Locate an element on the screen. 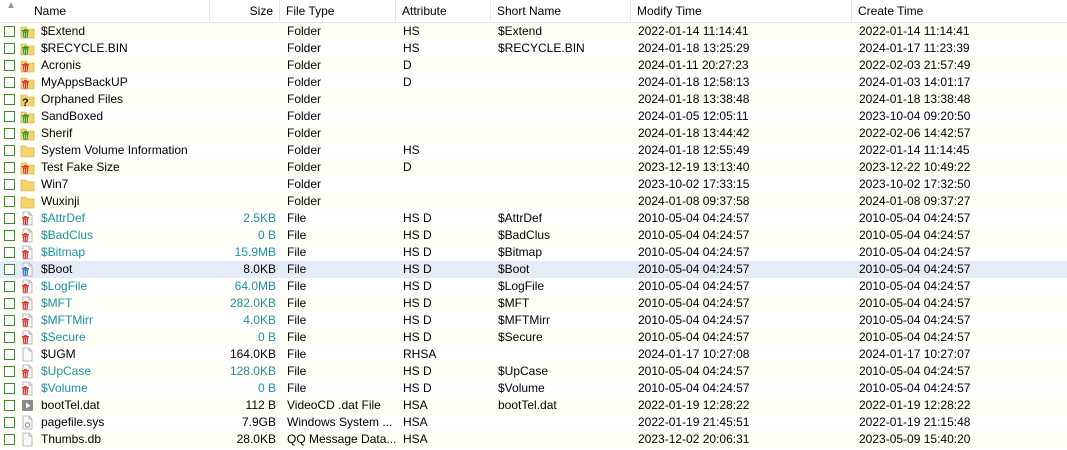 This screenshot has height=450, width=1067. column-header-name: Name is located at coordinates (116, 11).